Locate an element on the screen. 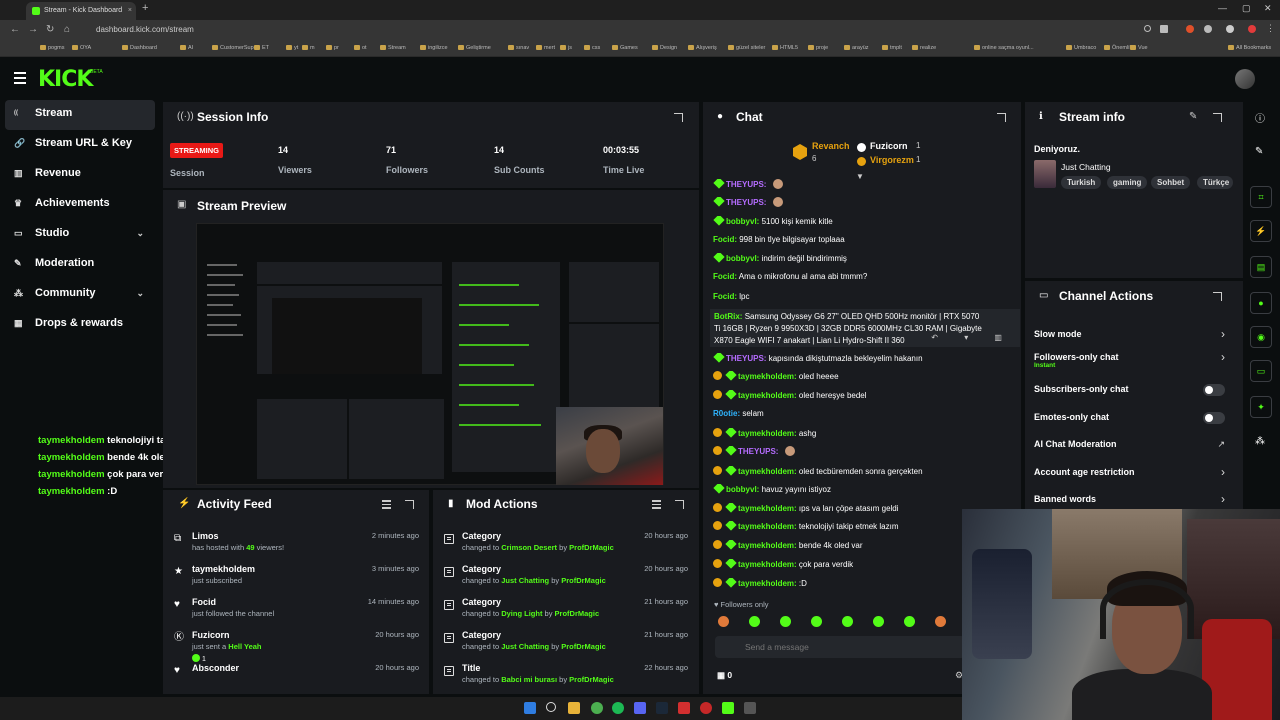  bookmark-item: ingilizce is located at coordinates (434, 48).